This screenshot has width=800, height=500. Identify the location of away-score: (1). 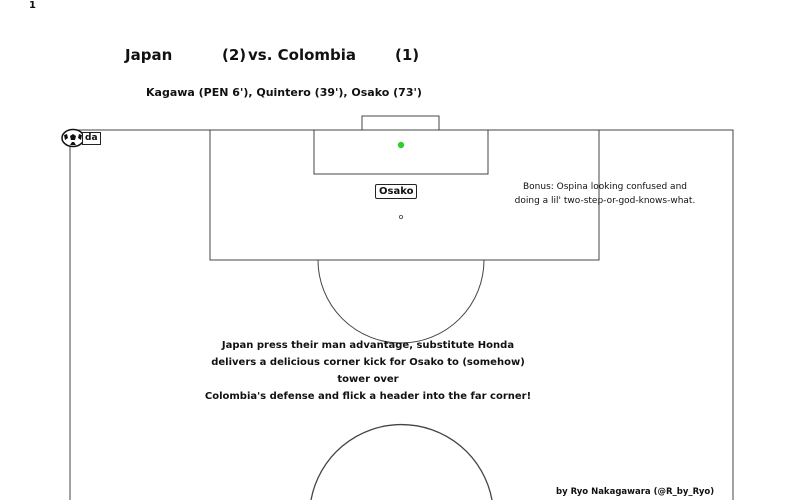
(407, 55).